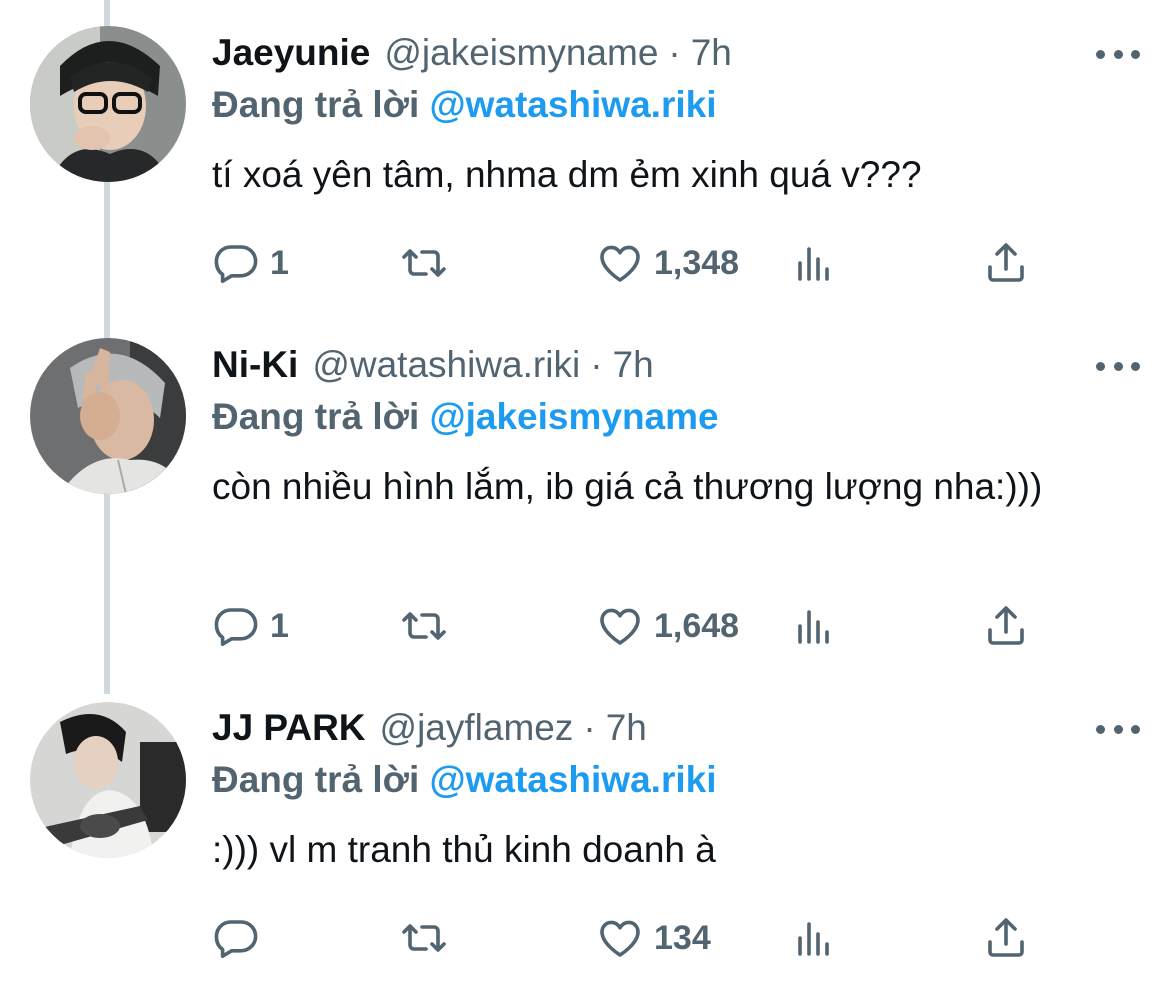 The width and height of the screenshot is (1170, 987). Describe the element at coordinates (567, 174) in the screenshot. I see `tweet-text: tí xoá yên tâm, nhma dm ẻm xinh quá v???` at that location.